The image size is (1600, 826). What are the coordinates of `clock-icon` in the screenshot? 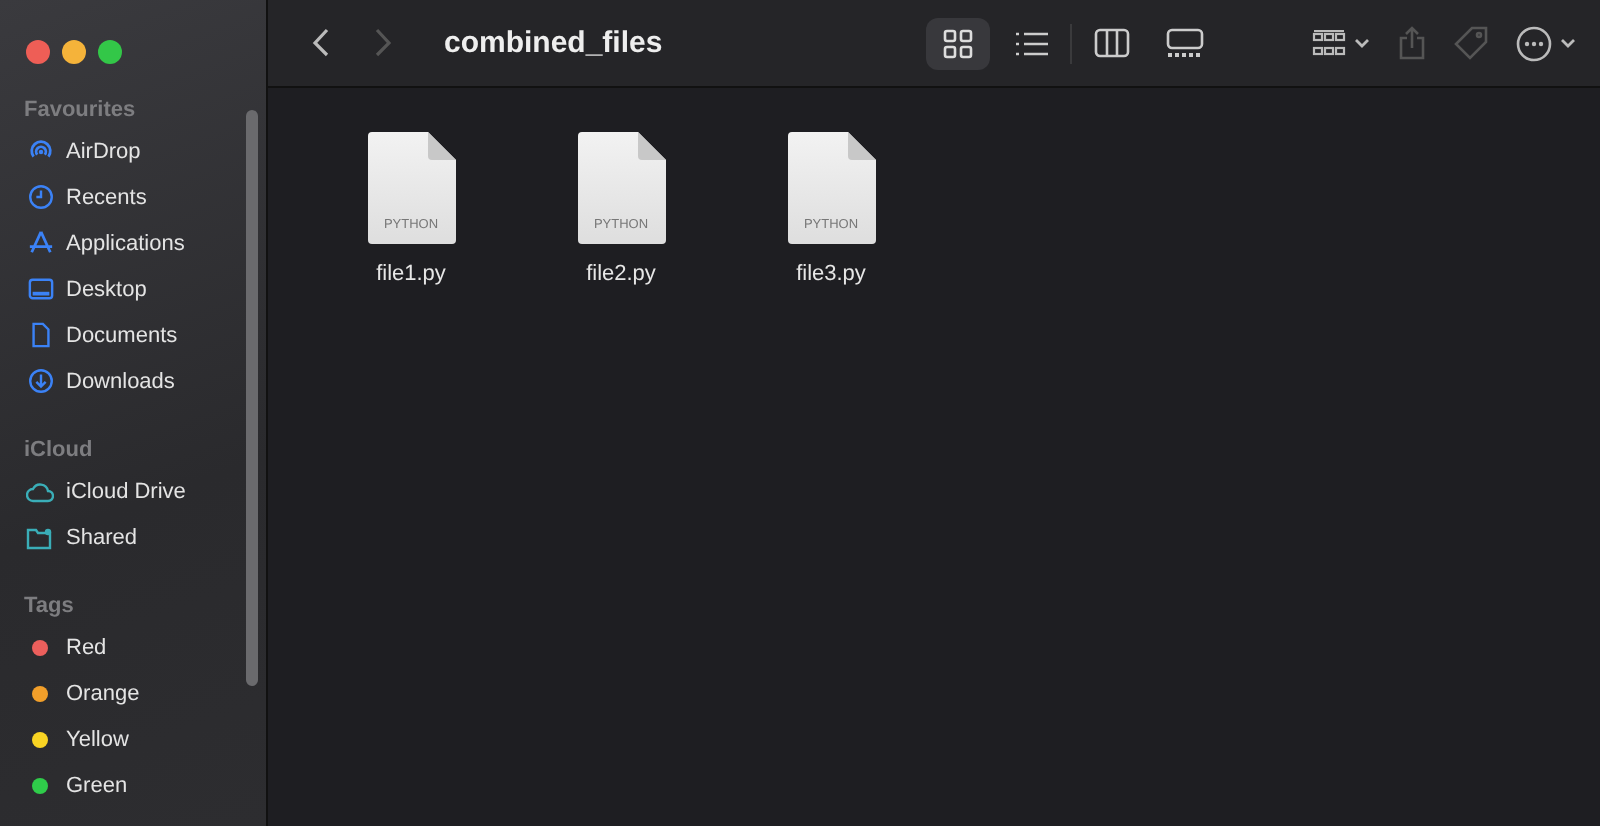 It's located at (40, 197).